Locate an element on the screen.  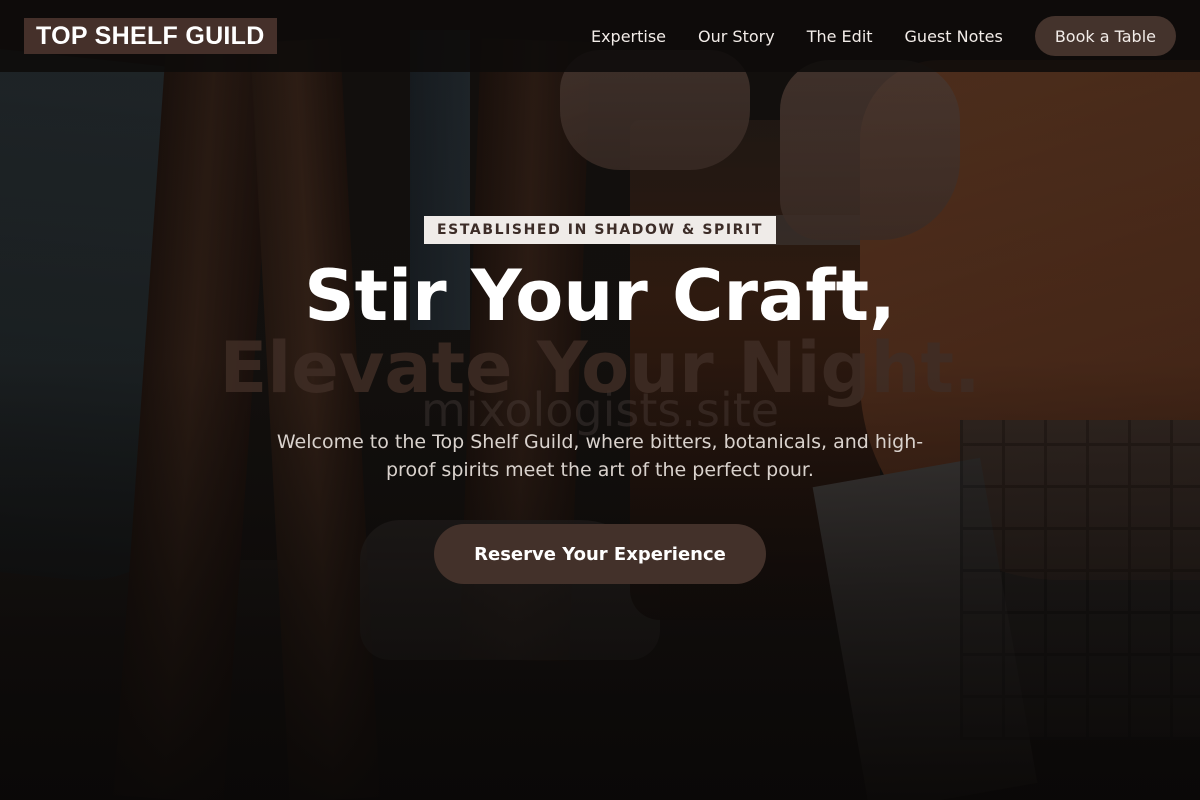
nav-link-our-story: Our Story is located at coordinates (736, 36).